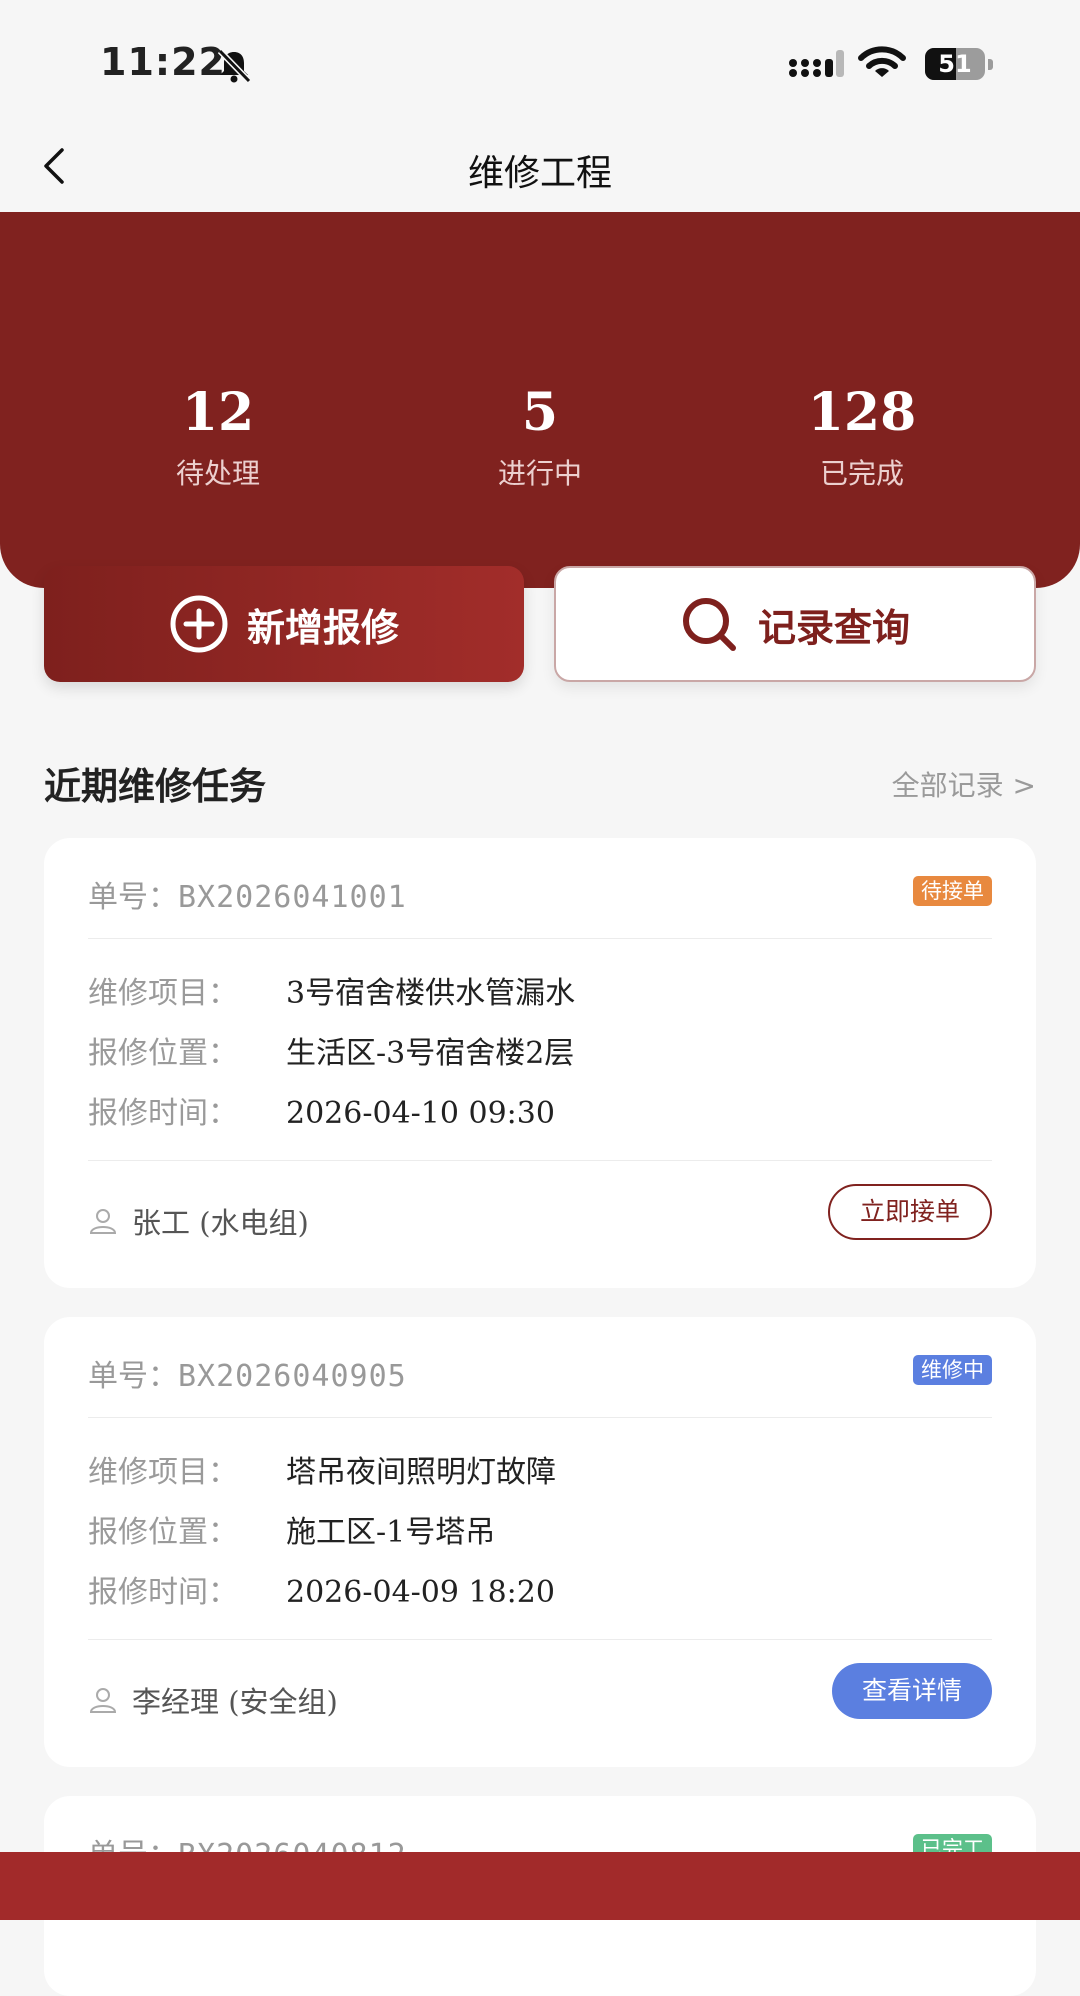  I want to click on add-repair-button: 新增报修, so click(284, 624).